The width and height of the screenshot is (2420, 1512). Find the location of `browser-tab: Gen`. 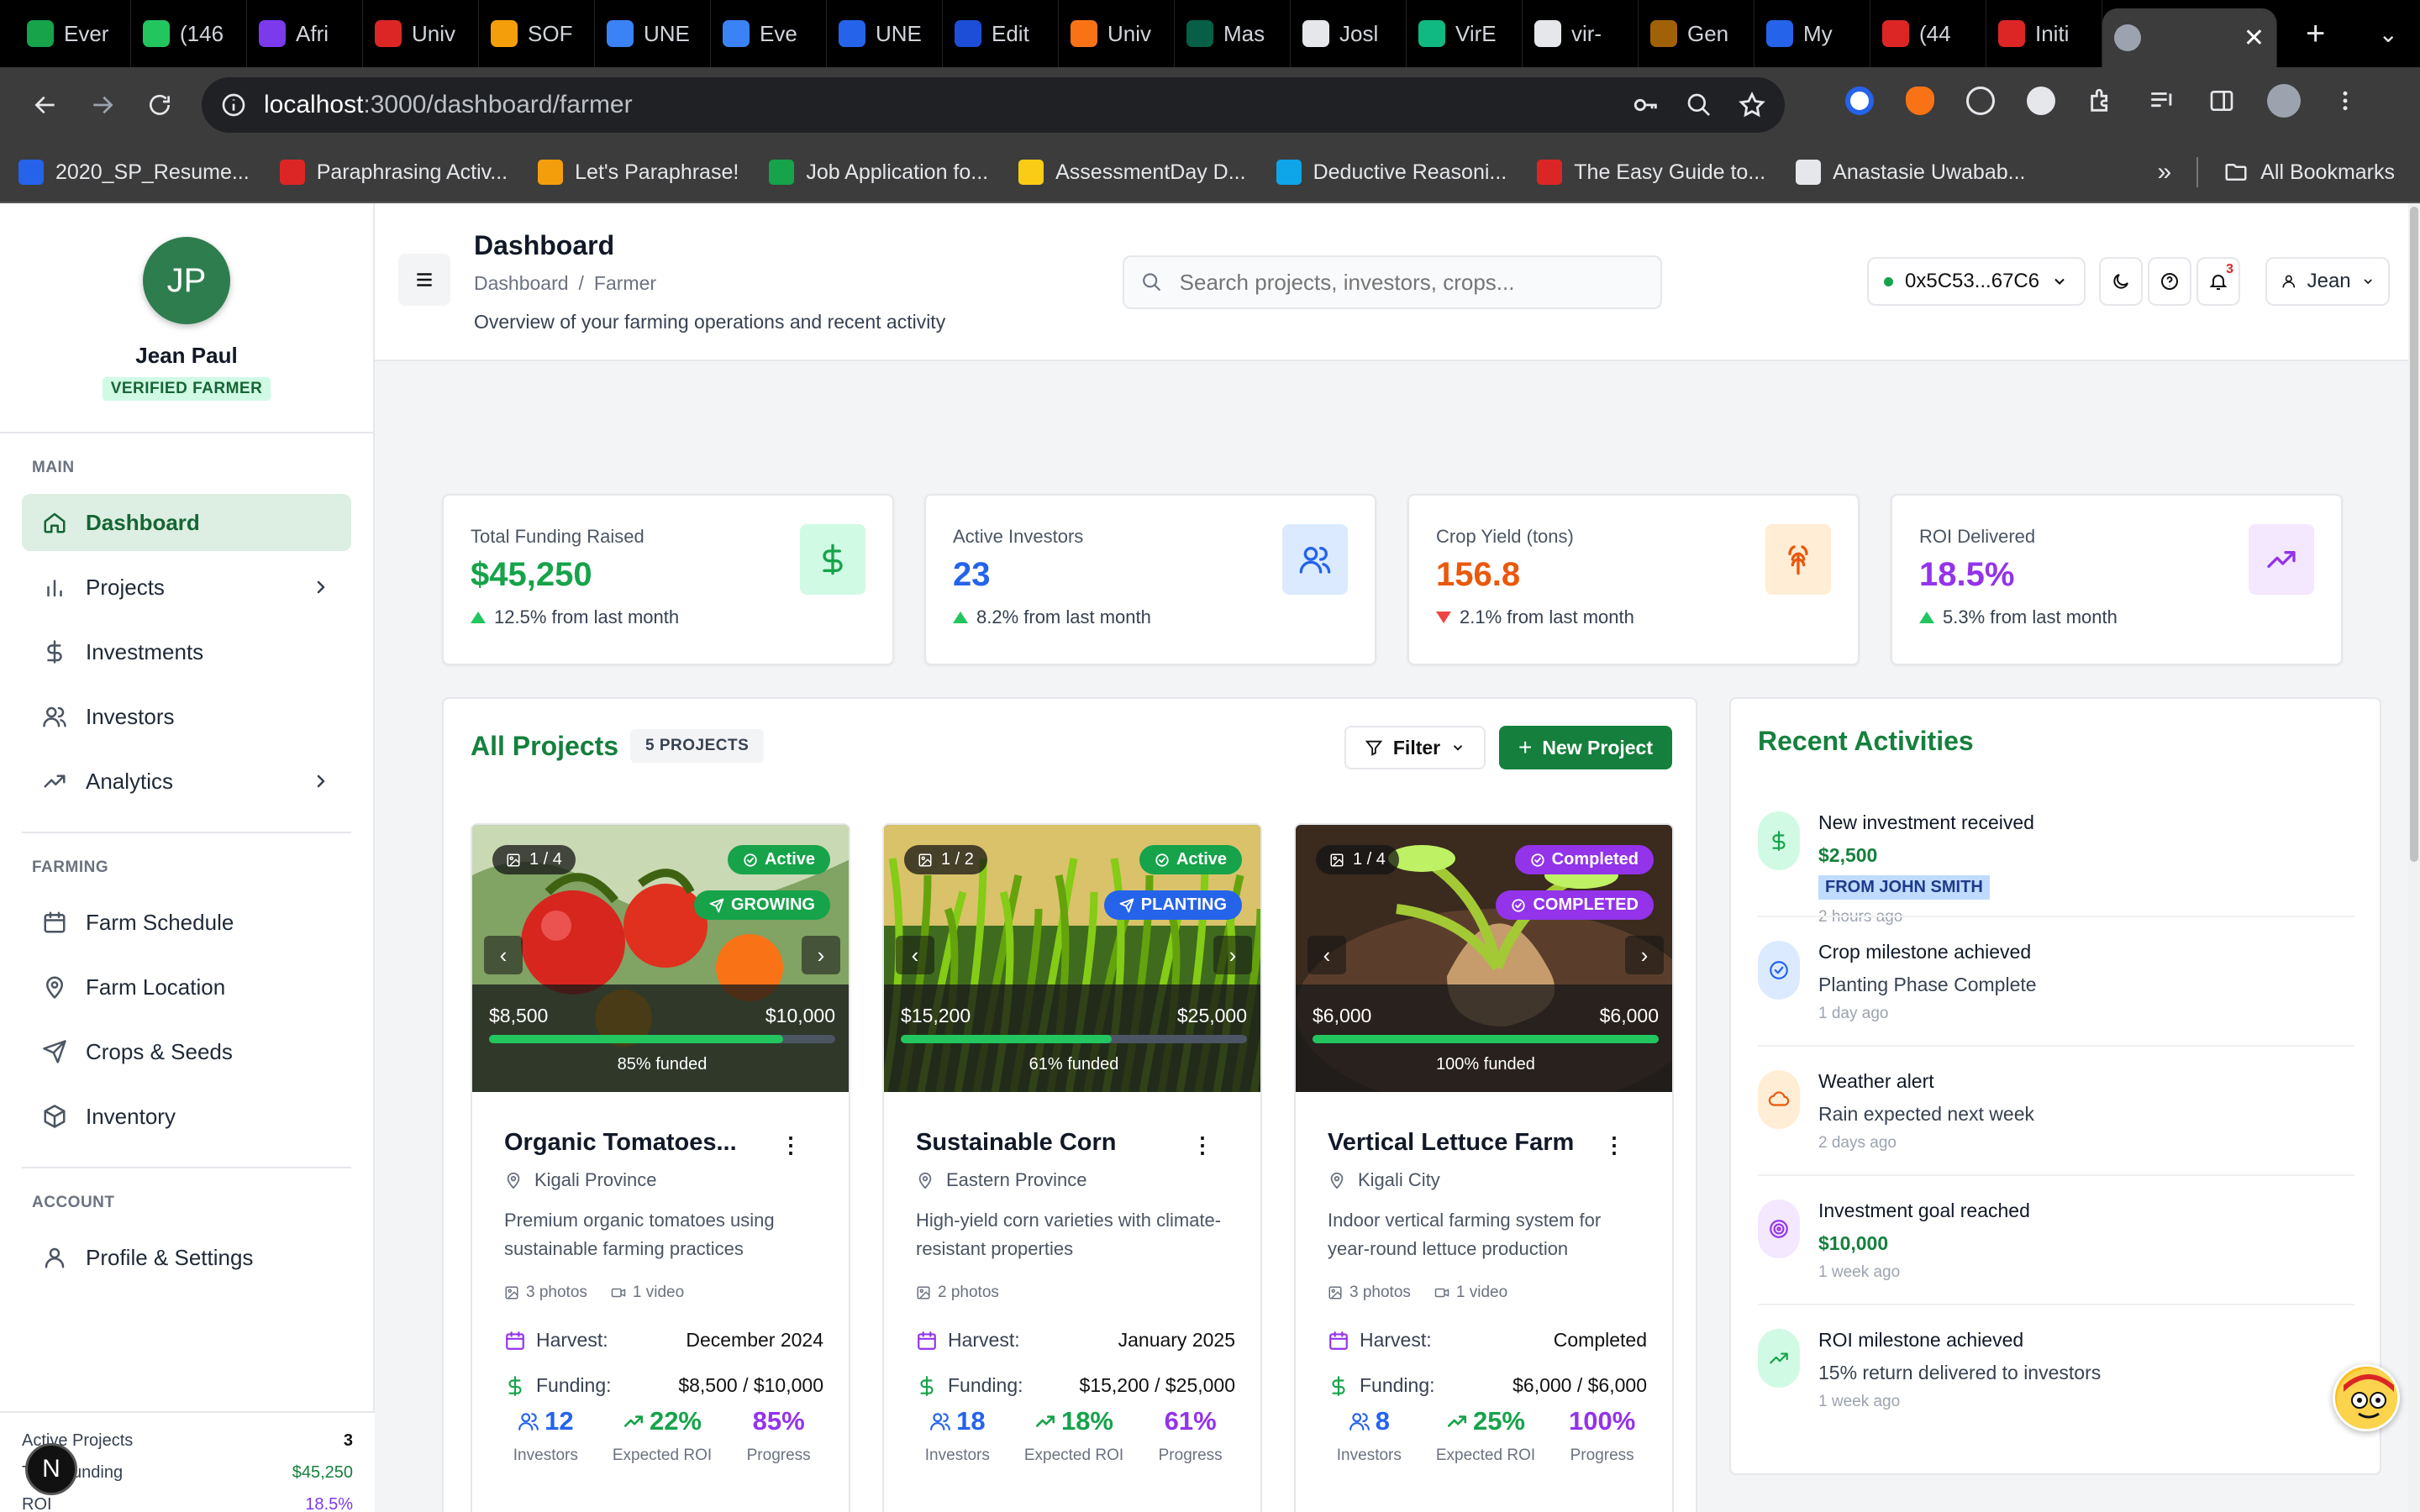

browser-tab: Gen is located at coordinates (1696, 33).